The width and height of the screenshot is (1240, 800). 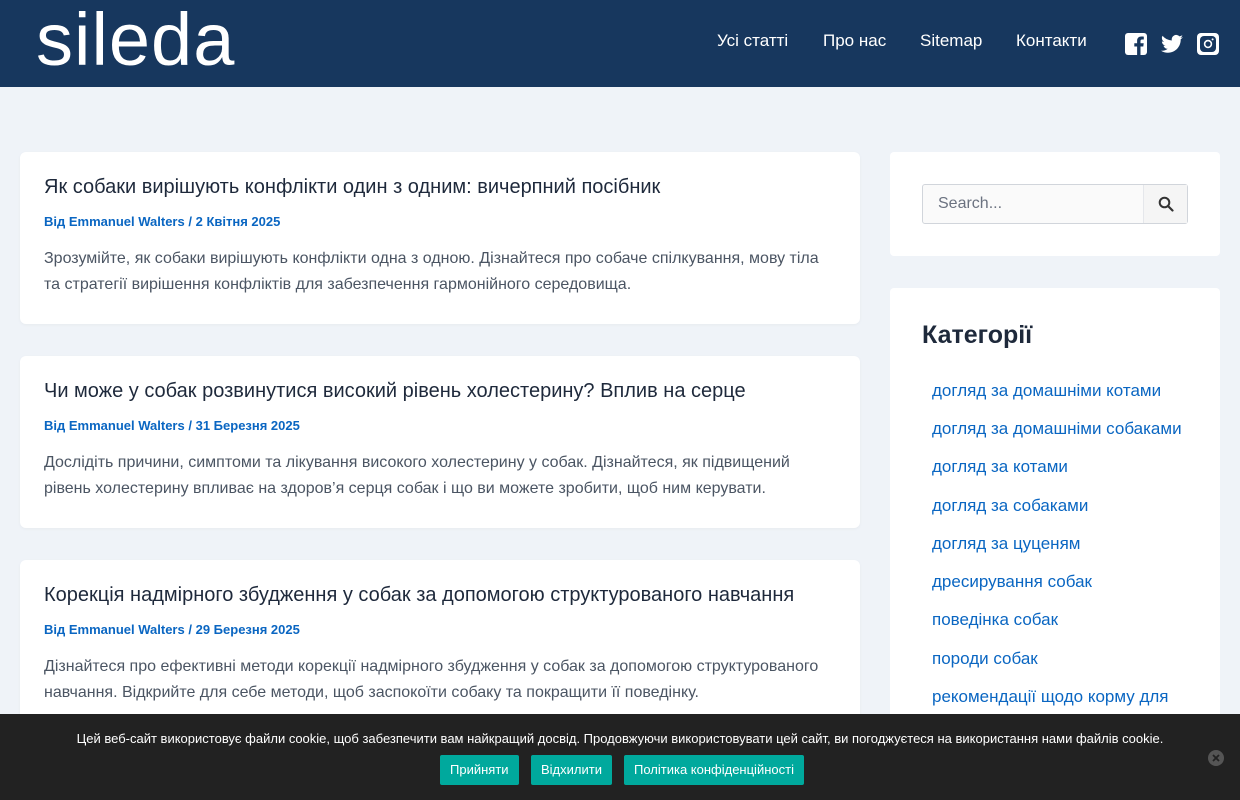 I want to click on nav-sitemap: Sitemap, so click(x=951, y=41).